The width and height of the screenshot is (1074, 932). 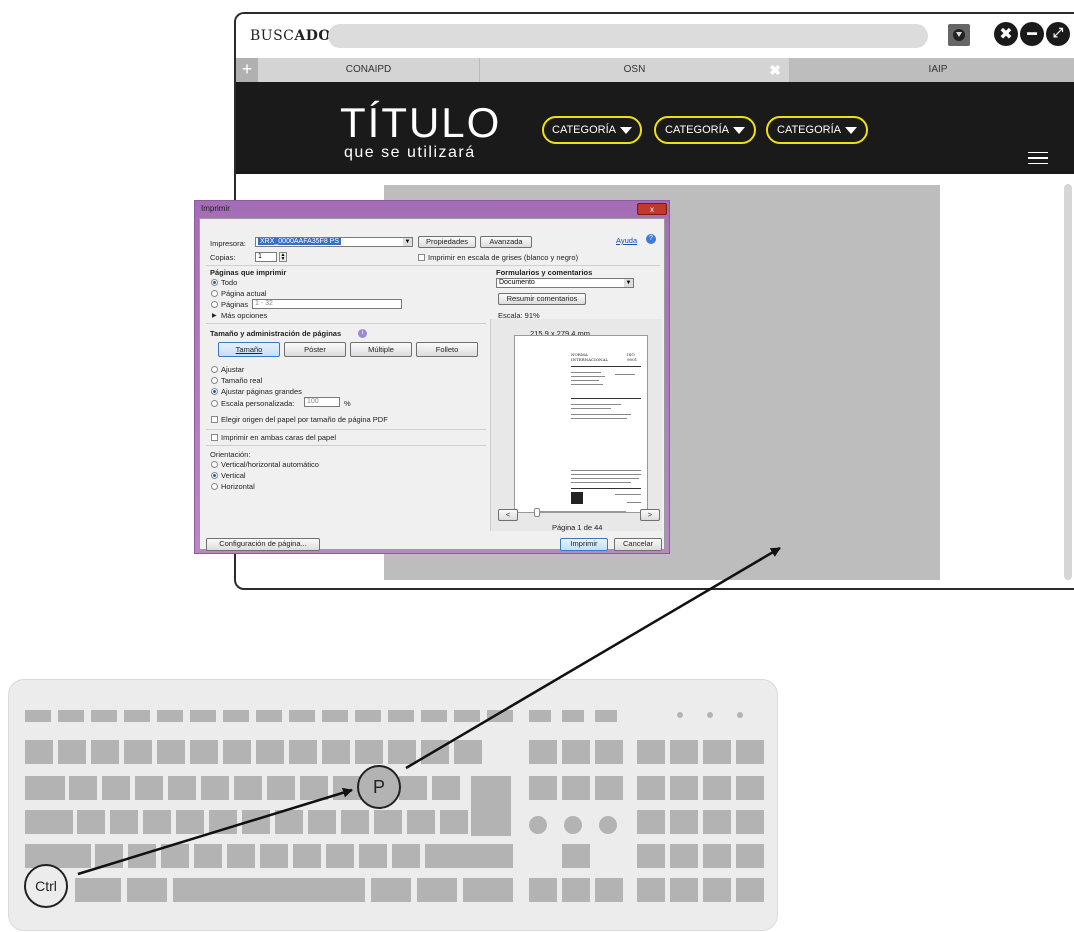 What do you see at coordinates (214, 282) in the screenshot?
I see `pages-all-radio` at bounding box center [214, 282].